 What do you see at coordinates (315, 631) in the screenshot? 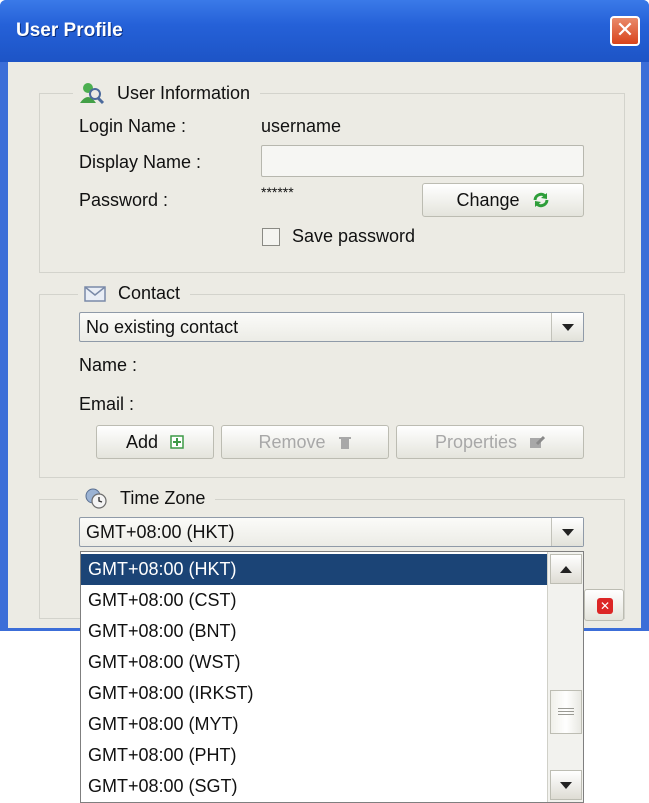
I see `time-zone-option: GMT+08:00 (BNT)` at bounding box center [315, 631].